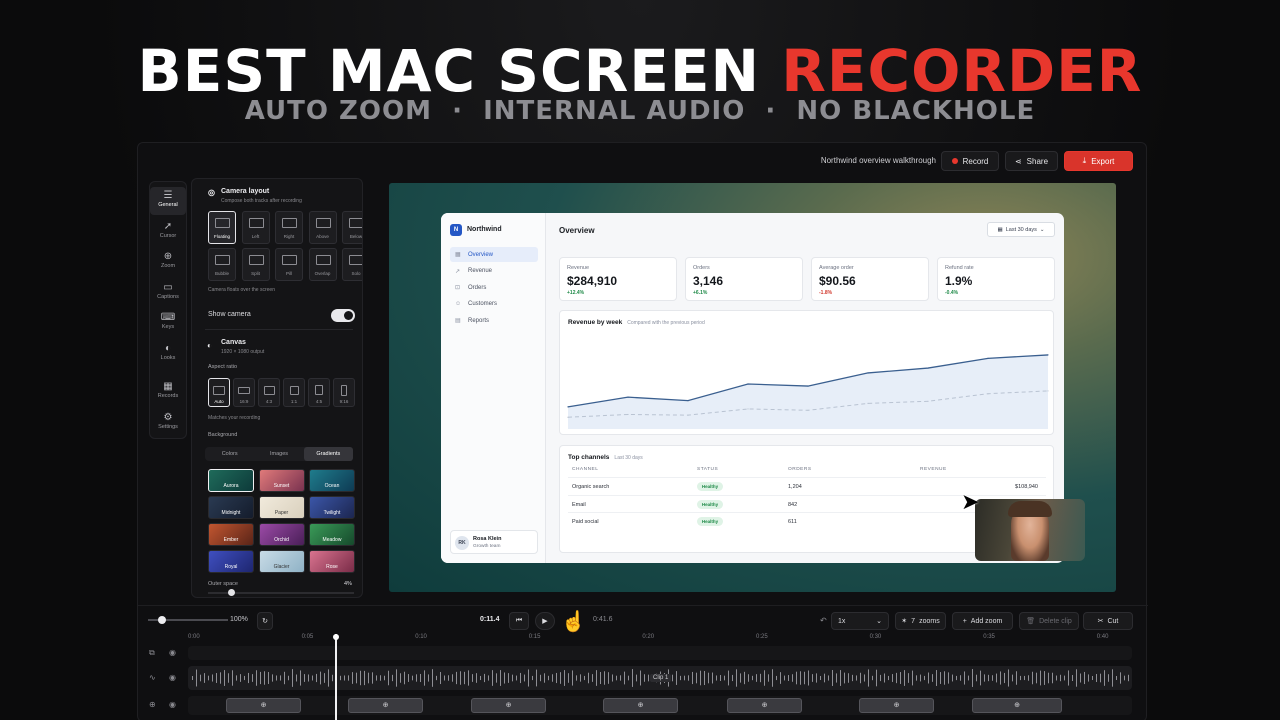 This screenshot has height=720, width=1280. I want to click on ratio-note: Matches your recording, so click(234, 418).